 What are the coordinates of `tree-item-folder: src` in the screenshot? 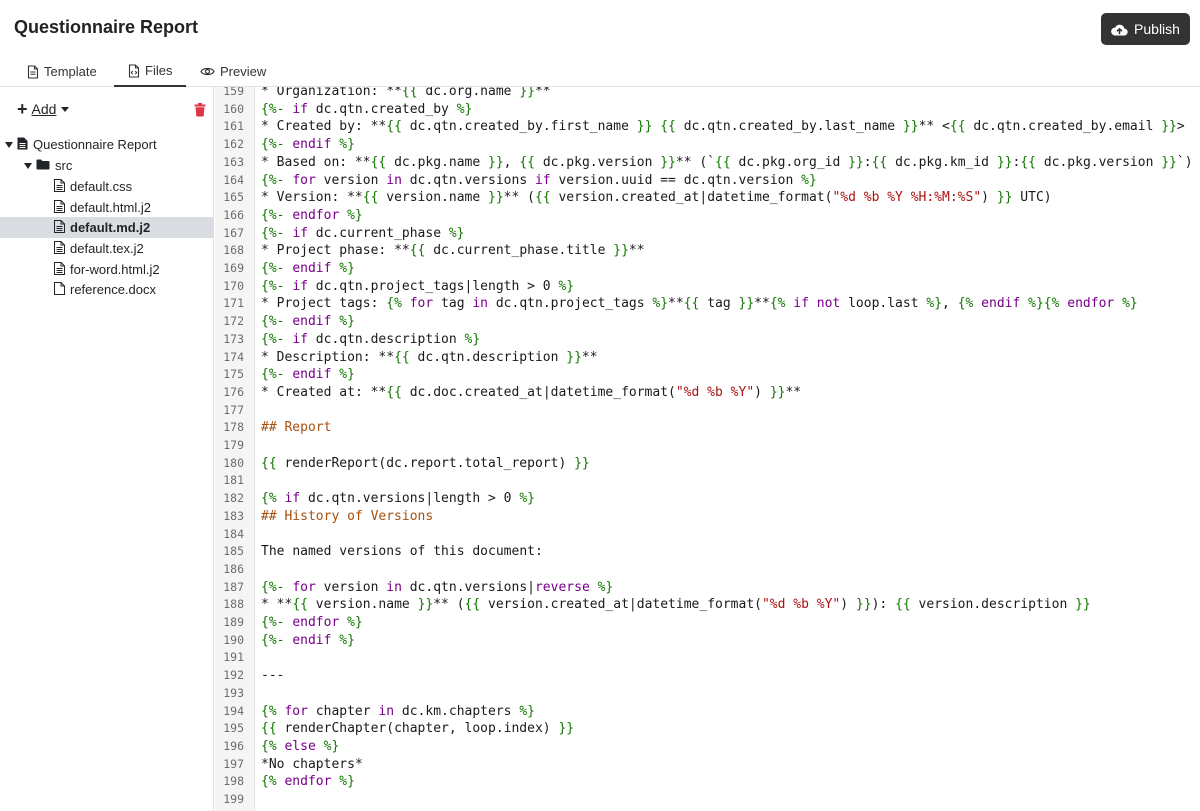 It's located at (107, 165).